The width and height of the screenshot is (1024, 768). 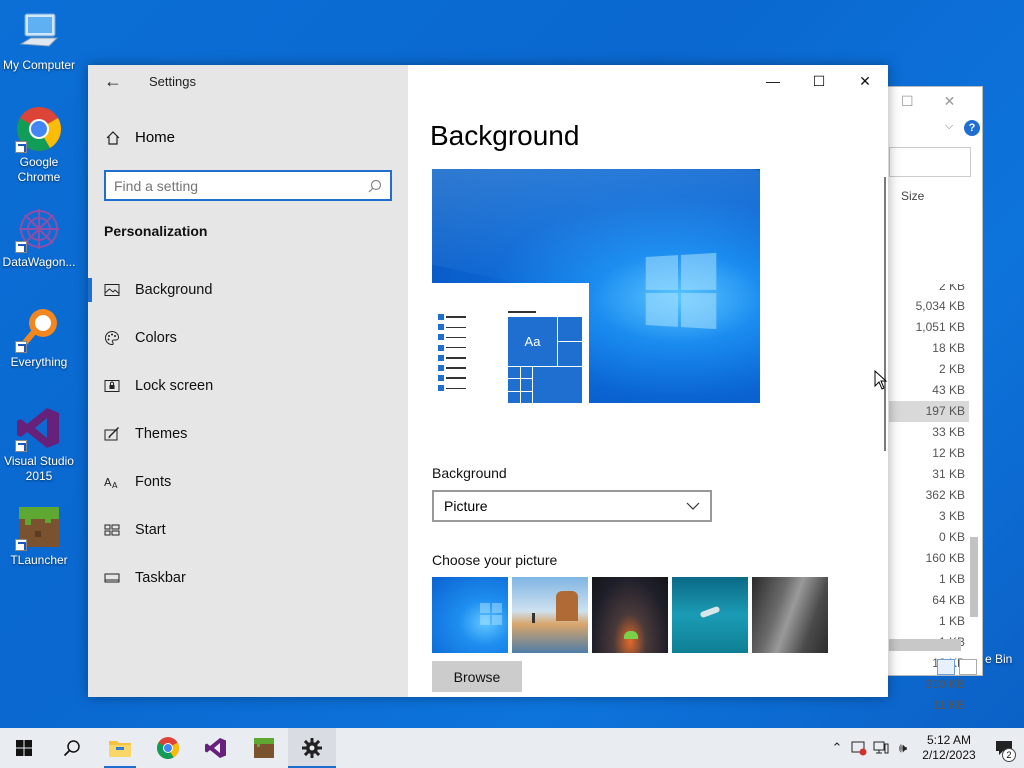 I want to click on taskbar-app-file-explorer, so click(x=120, y=748).